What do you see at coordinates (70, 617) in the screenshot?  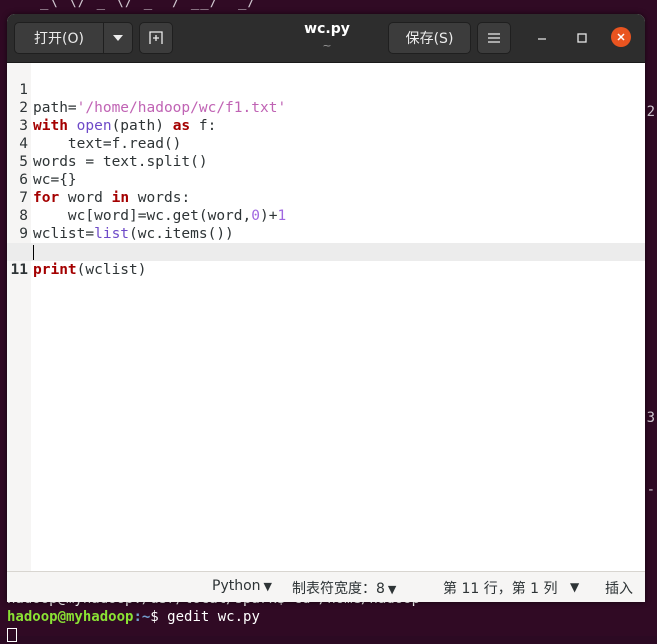 I see `prompt-user: hadoop@myhadoop` at bounding box center [70, 617].